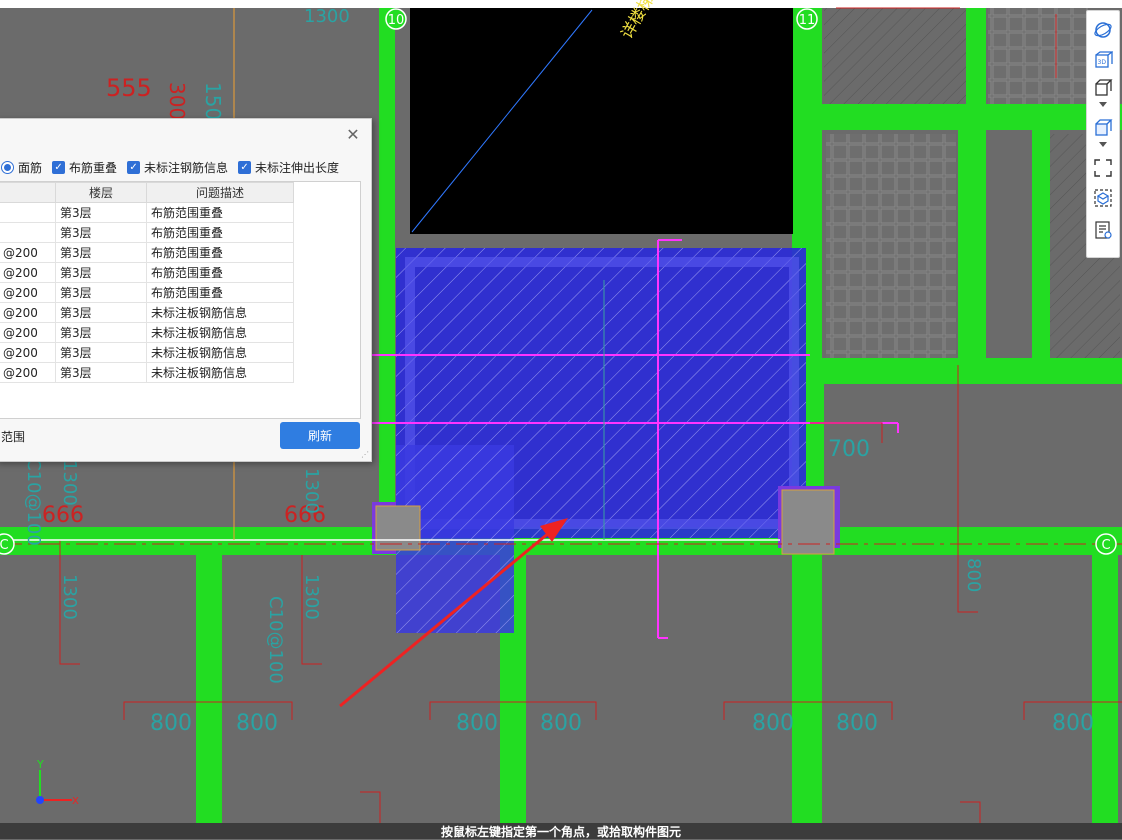 The width and height of the screenshot is (1122, 840). What do you see at coordinates (311, 491) in the screenshot?
I see `dim-1300-mid: 1300` at bounding box center [311, 491].